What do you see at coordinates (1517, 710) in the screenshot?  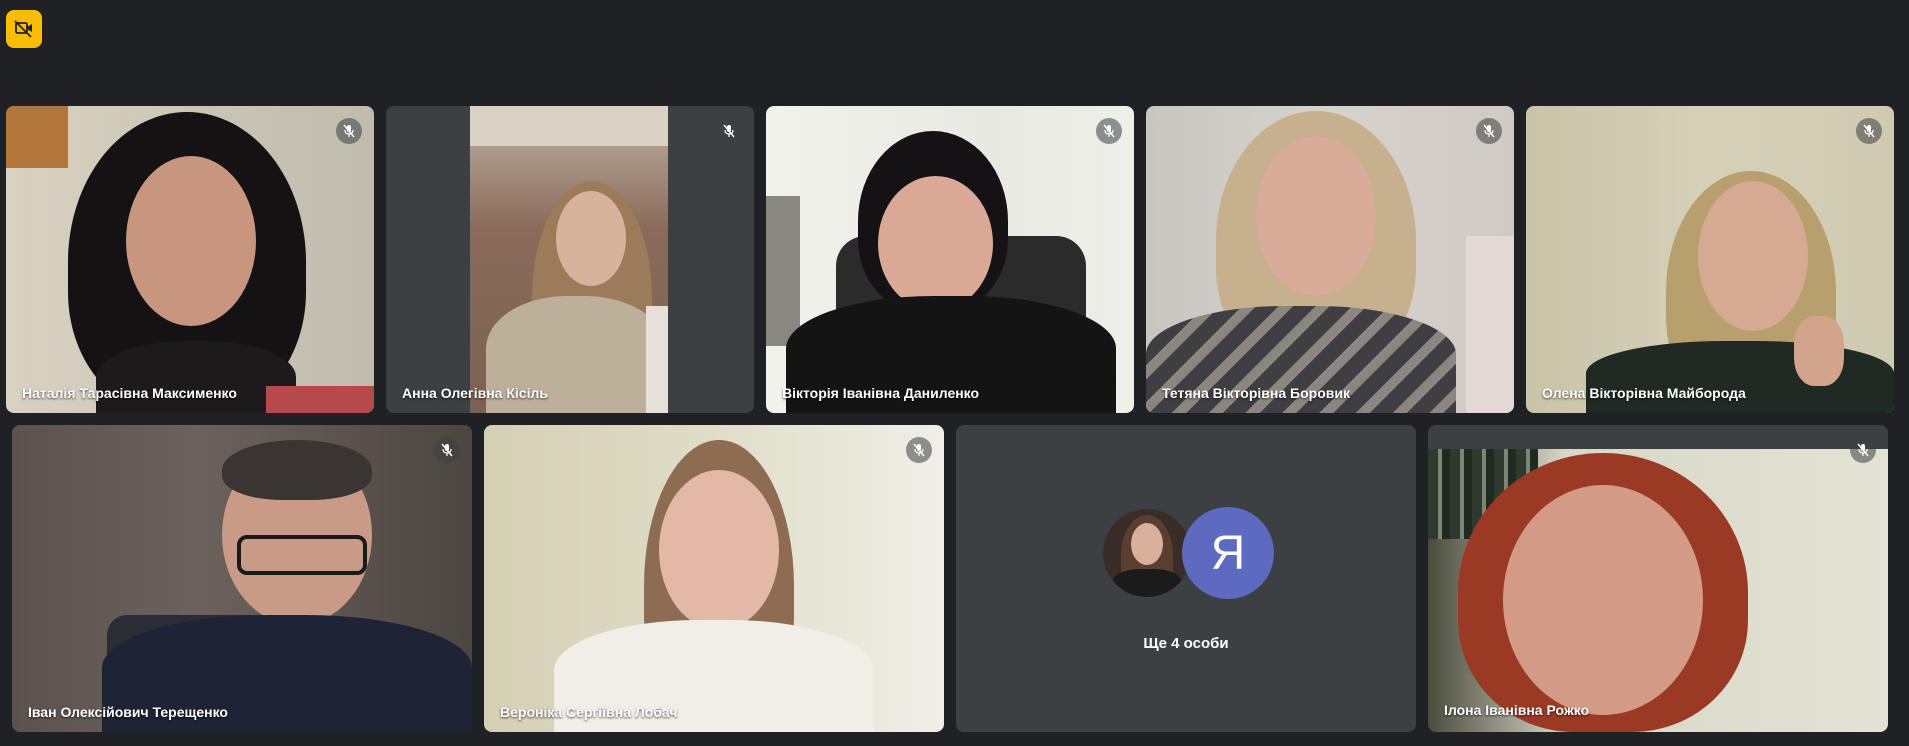 I see `participant-name: Ілона Іванівна Рожко` at bounding box center [1517, 710].